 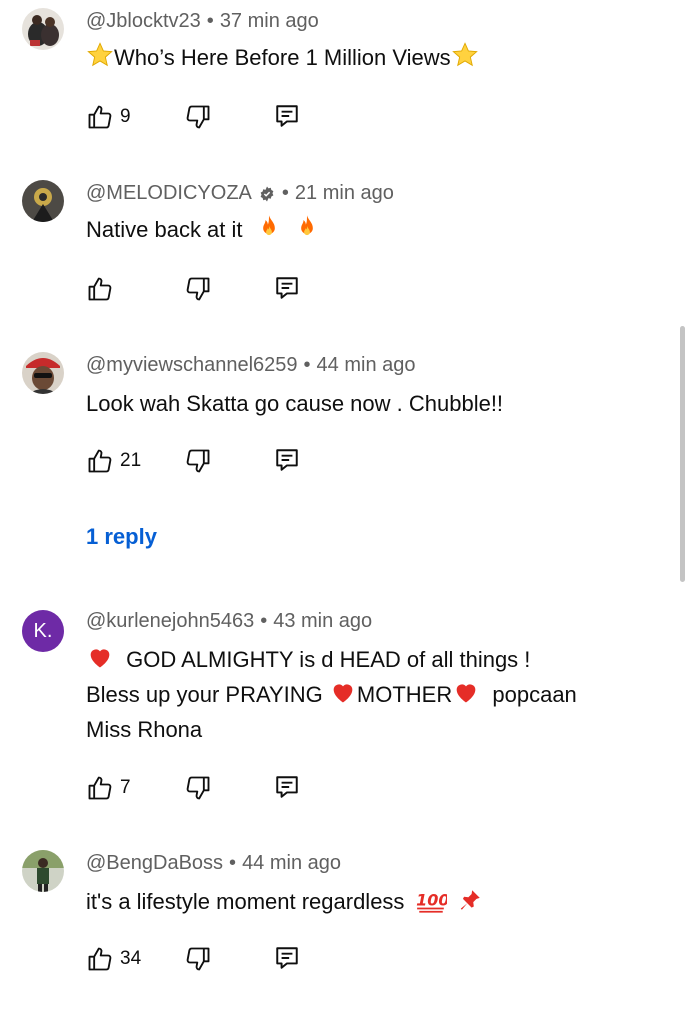 I want to click on like-button: 7, so click(x=108, y=788).